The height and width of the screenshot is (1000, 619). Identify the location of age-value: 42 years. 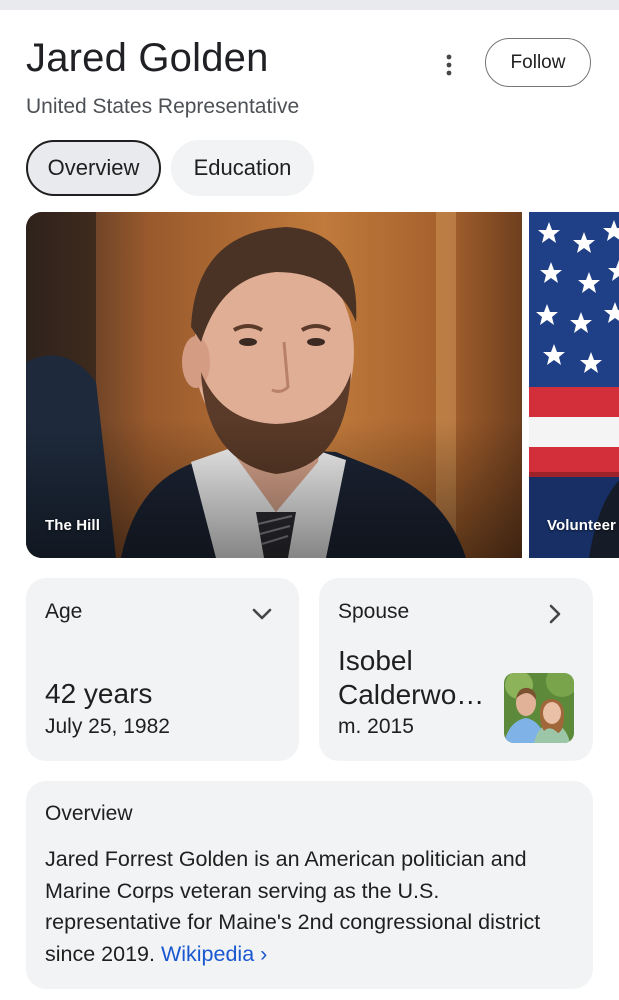
(99, 693).